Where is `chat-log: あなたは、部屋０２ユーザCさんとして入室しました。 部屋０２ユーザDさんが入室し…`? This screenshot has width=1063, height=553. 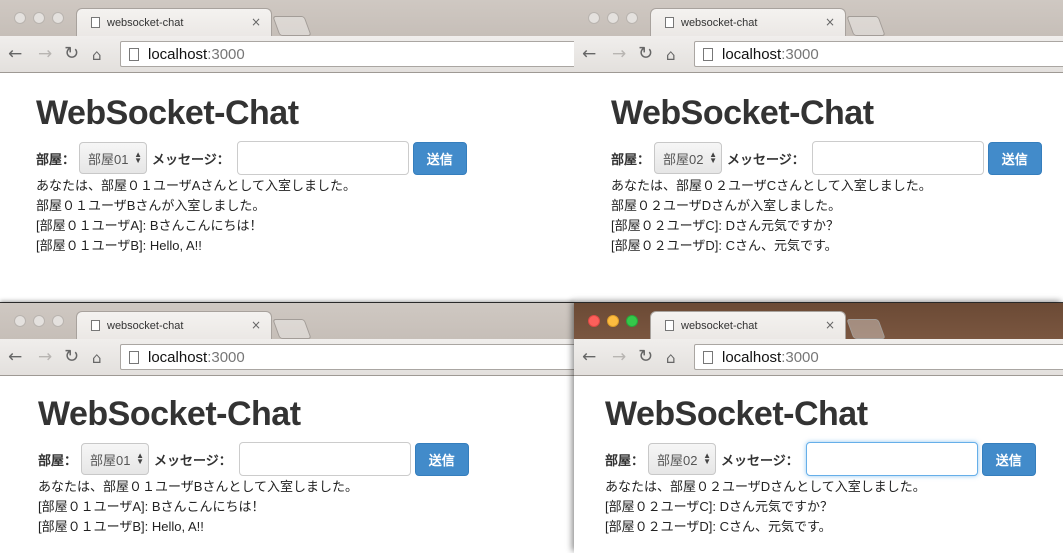
chat-log: あなたは、部屋０２ユーザCさんとして入室しました。 部屋０２ユーザDさんが入室し… is located at coordinates (837, 216).